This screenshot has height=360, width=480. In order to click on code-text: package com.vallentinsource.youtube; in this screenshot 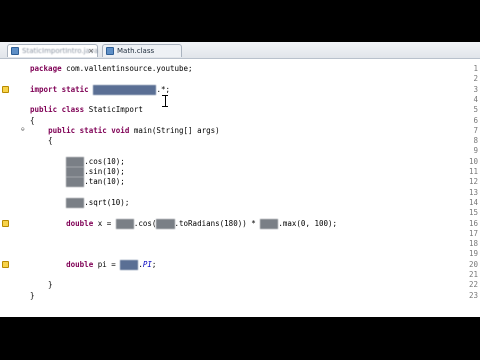, I will do `click(111, 68)`.